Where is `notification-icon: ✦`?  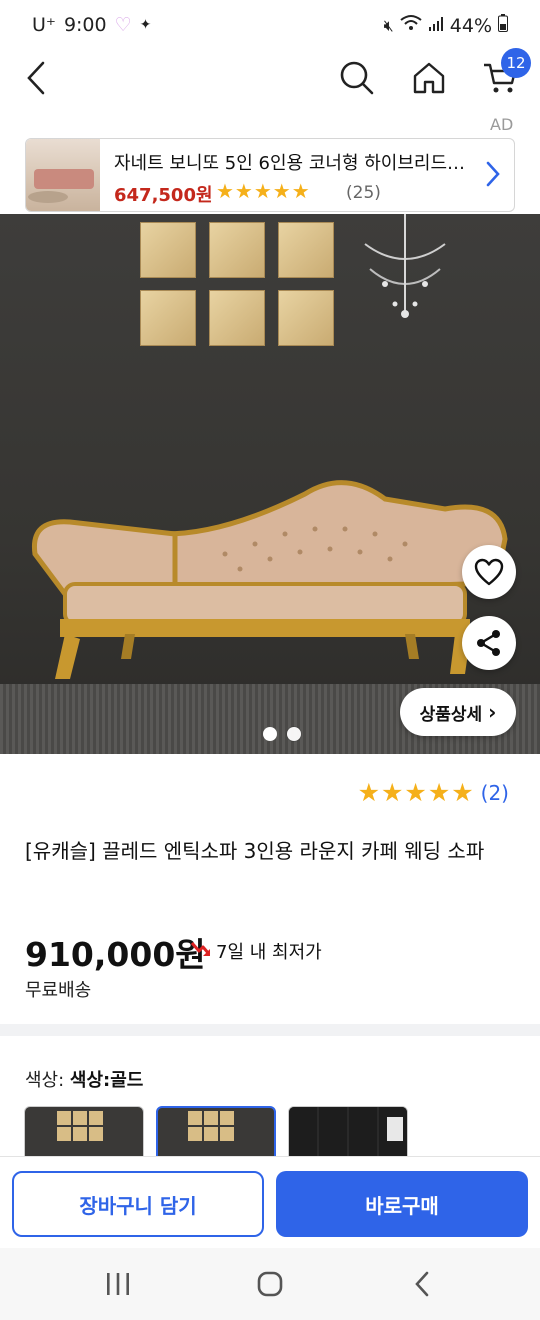
notification-icon: ✦ is located at coordinates (145, 25).